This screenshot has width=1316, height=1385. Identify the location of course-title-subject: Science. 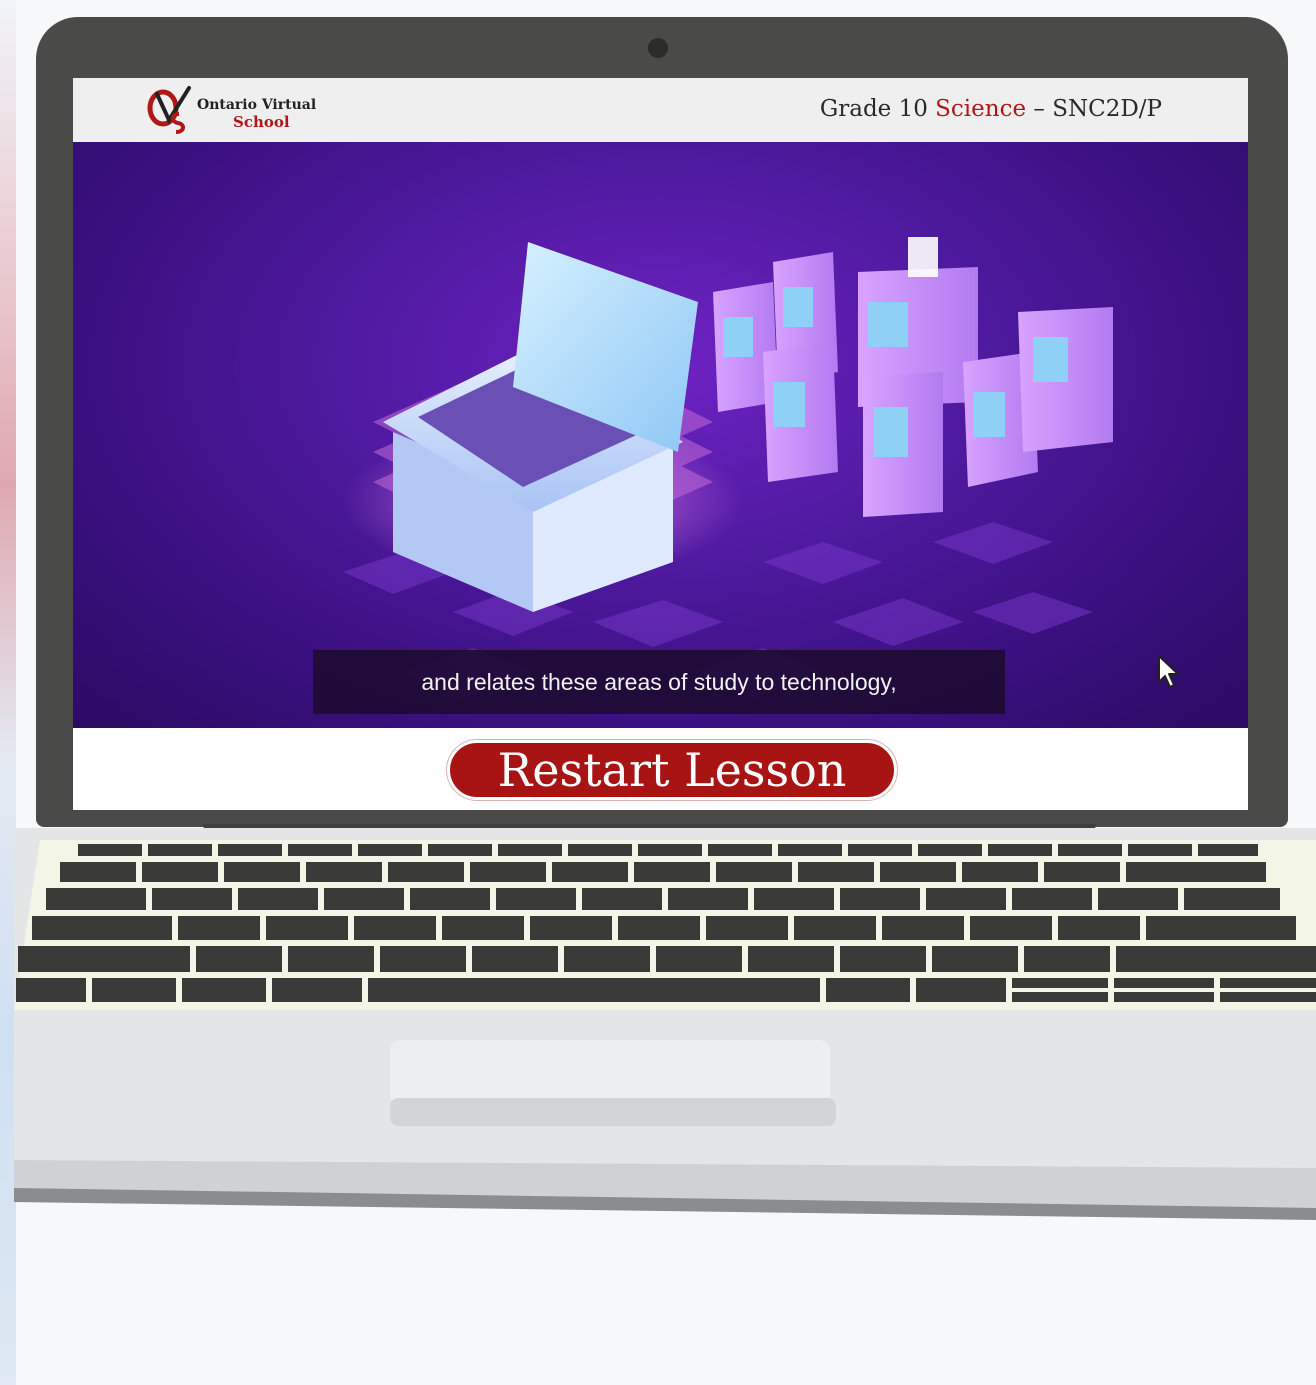
(981, 109).